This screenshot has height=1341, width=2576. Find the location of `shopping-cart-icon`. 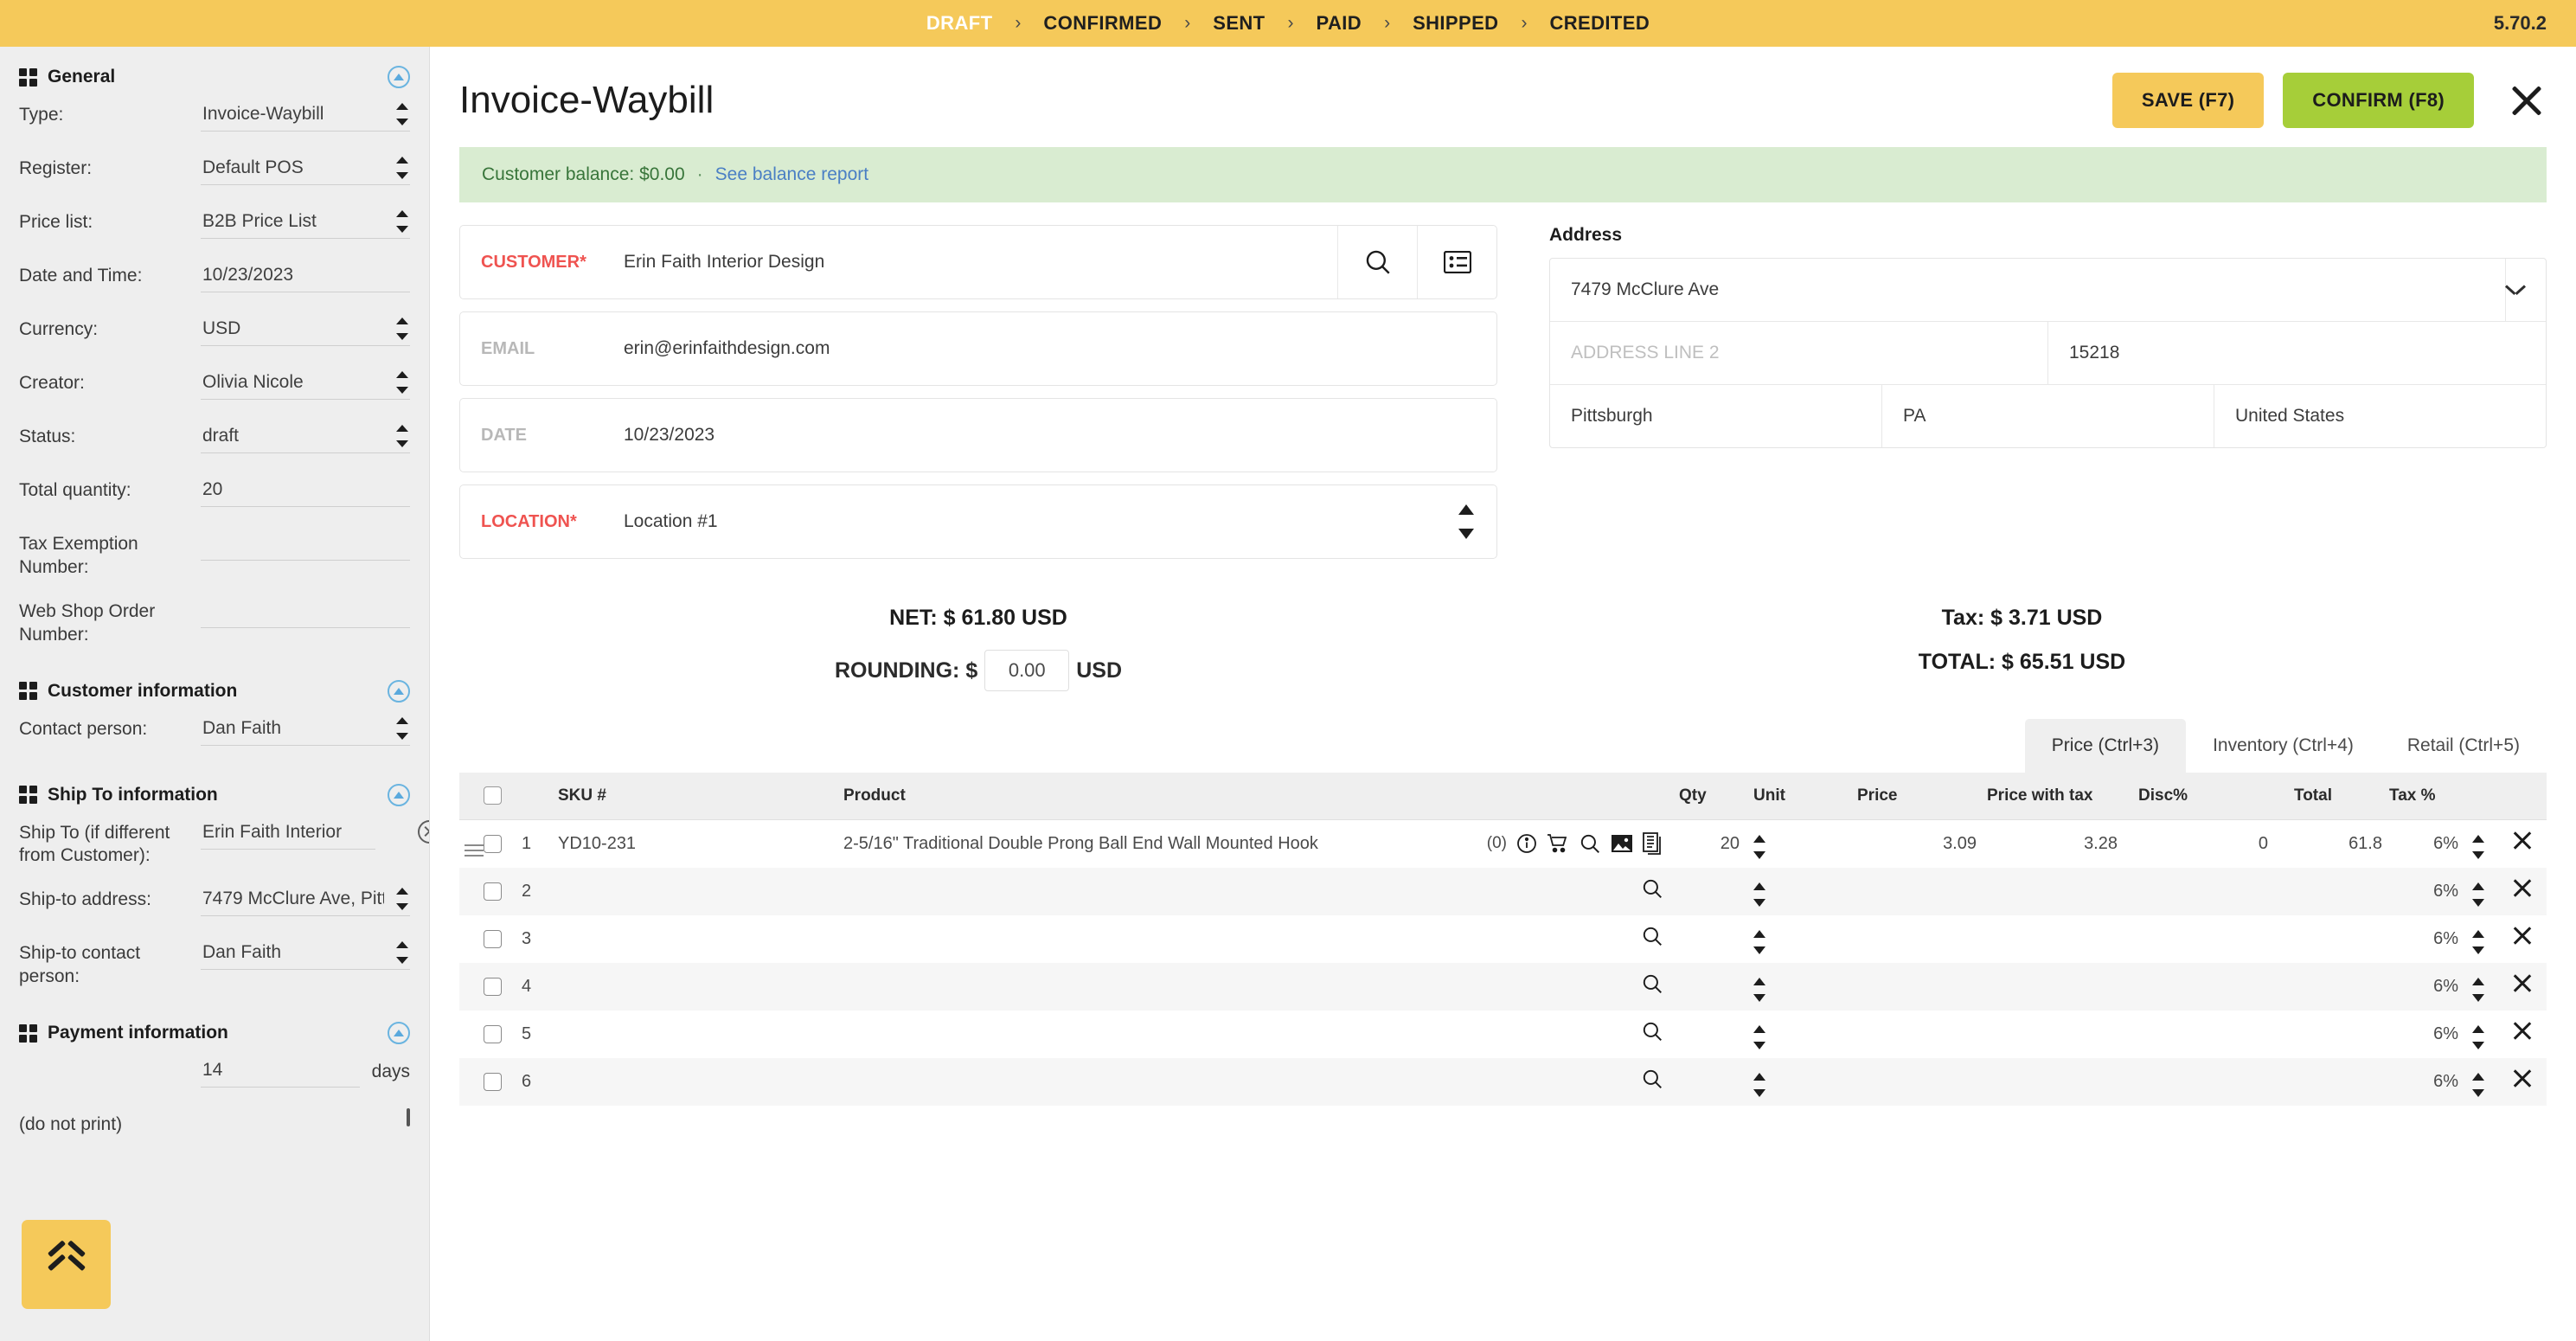

shopping-cart-icon is located at coordinates (1558, 843).